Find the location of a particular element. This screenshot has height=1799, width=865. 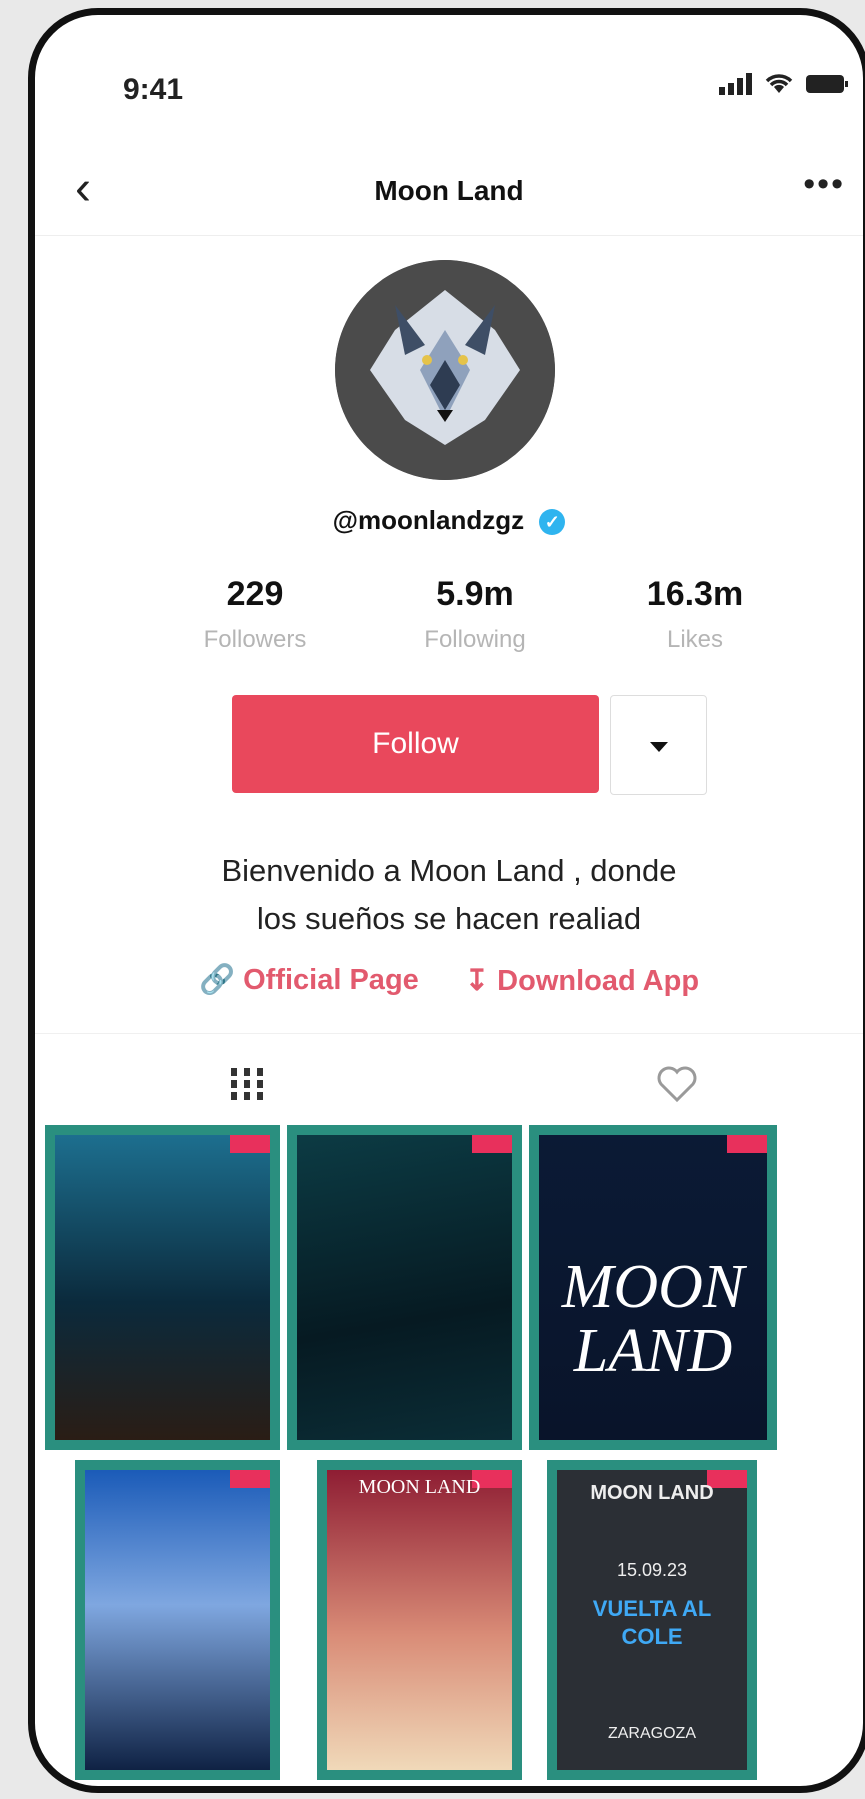

stat-followers: 229 Followers is located at coordinates (255, 614).